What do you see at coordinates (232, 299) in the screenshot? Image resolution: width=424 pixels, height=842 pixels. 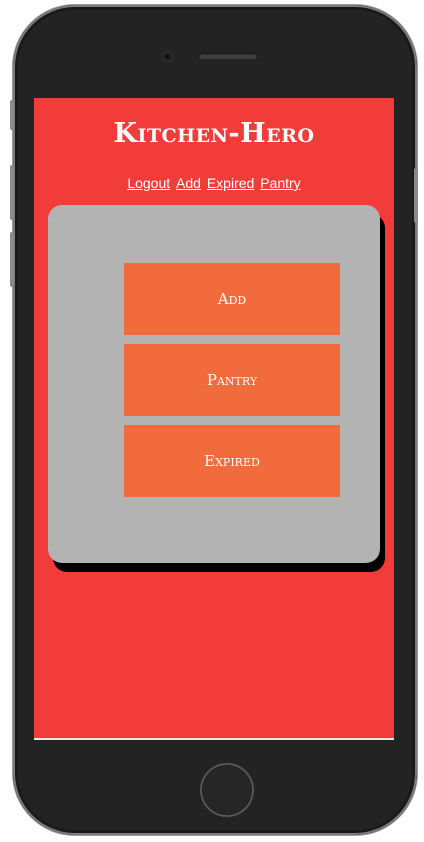 I see `add-button: Add` at bounding box center [232, 299].